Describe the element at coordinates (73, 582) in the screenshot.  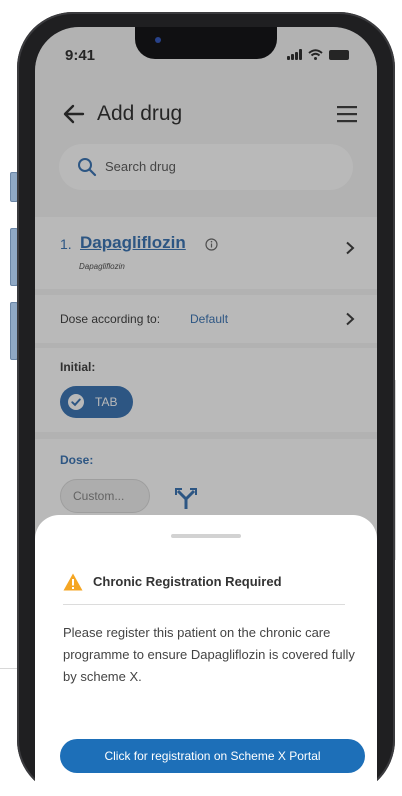
I see `warning-icon` at that location.